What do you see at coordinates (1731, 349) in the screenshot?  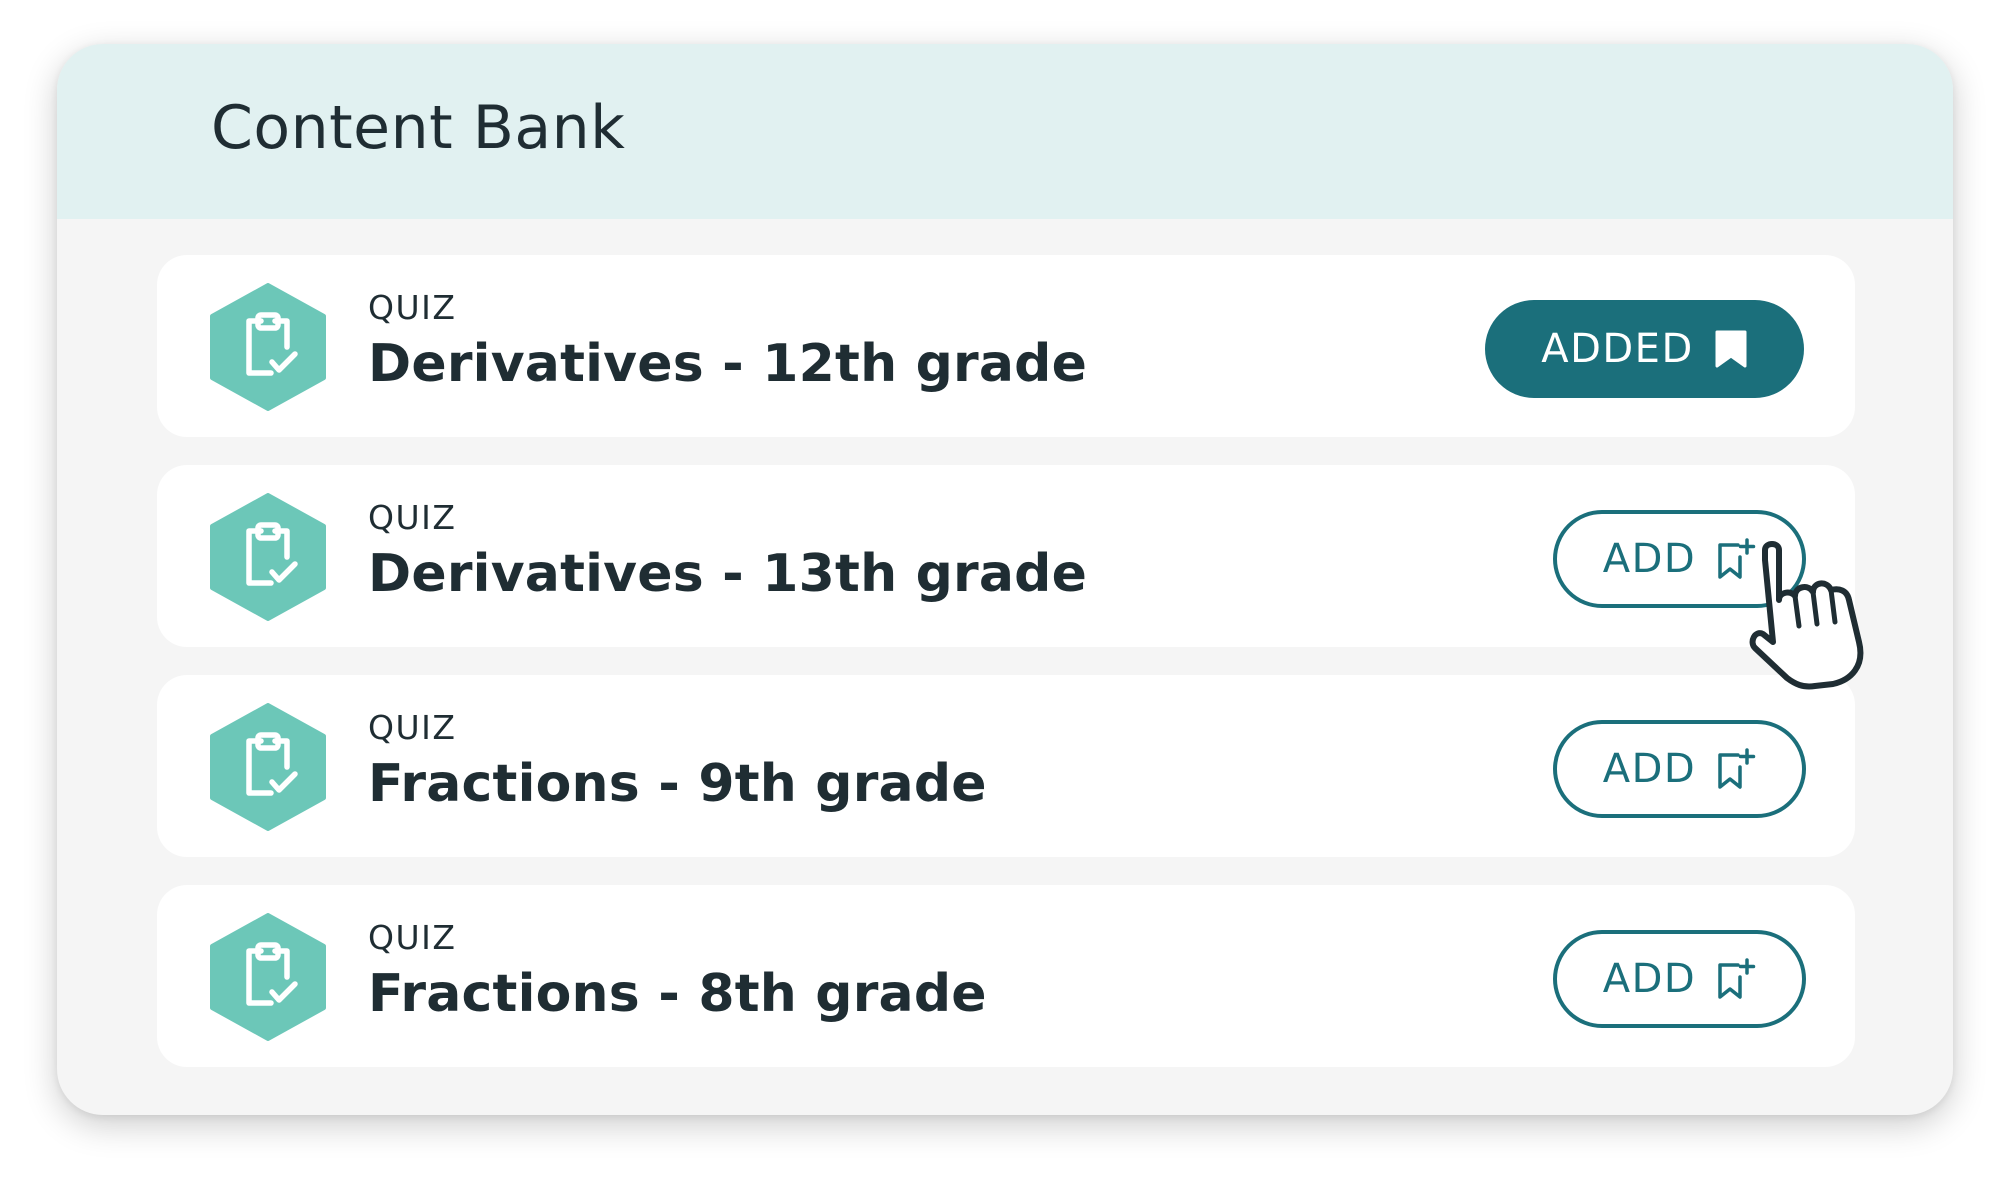 I see `bookmark-filled-icon` at bounding box center [1731, 349].